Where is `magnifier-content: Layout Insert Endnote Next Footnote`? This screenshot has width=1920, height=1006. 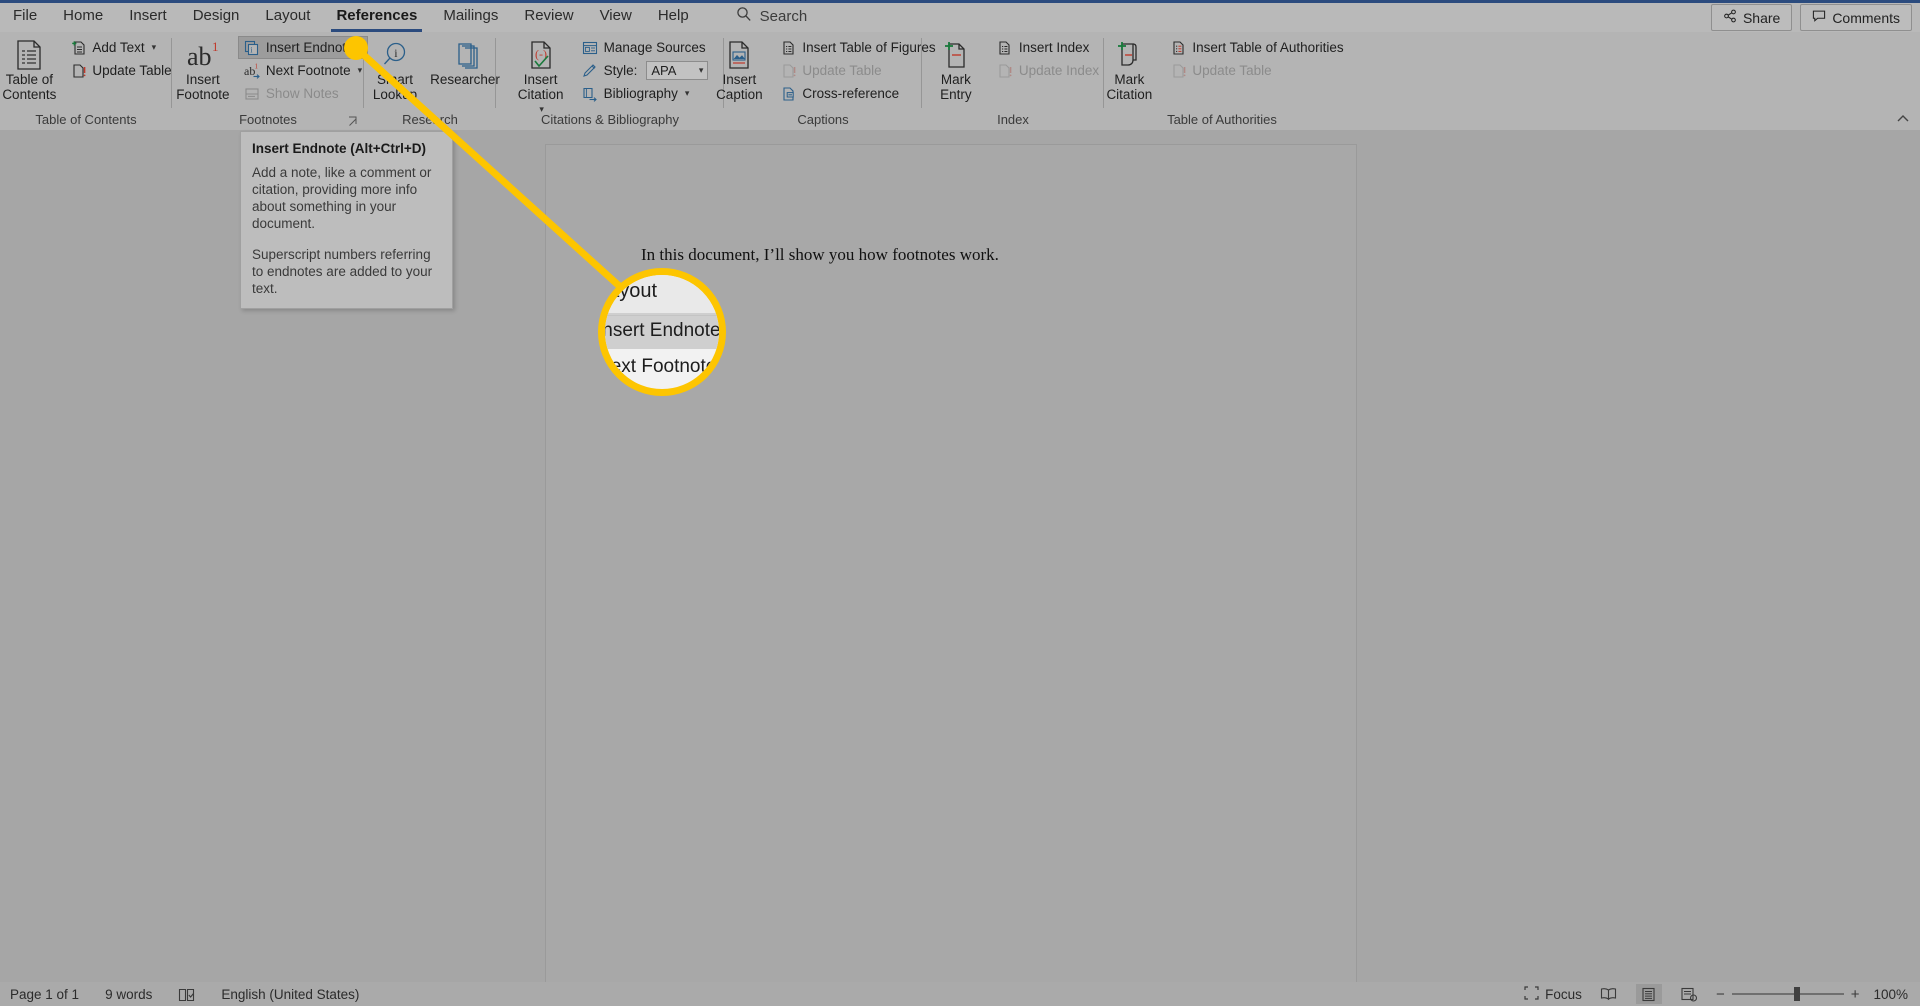
magnifier-content: Layout Insert Endnote Next Footnote is located at coordinates (662, 330).